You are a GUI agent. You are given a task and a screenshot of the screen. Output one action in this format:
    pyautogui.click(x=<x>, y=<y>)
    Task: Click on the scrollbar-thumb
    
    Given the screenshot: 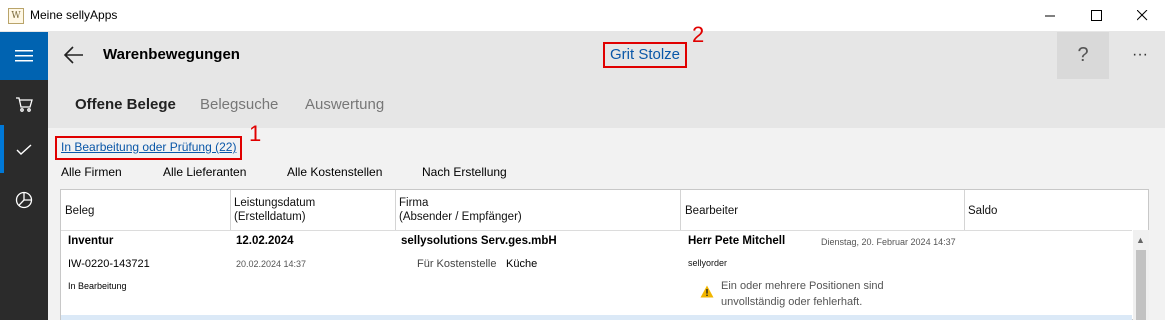 What is the action you would take?
    pyautogui.click(x=1141, y=285)
    